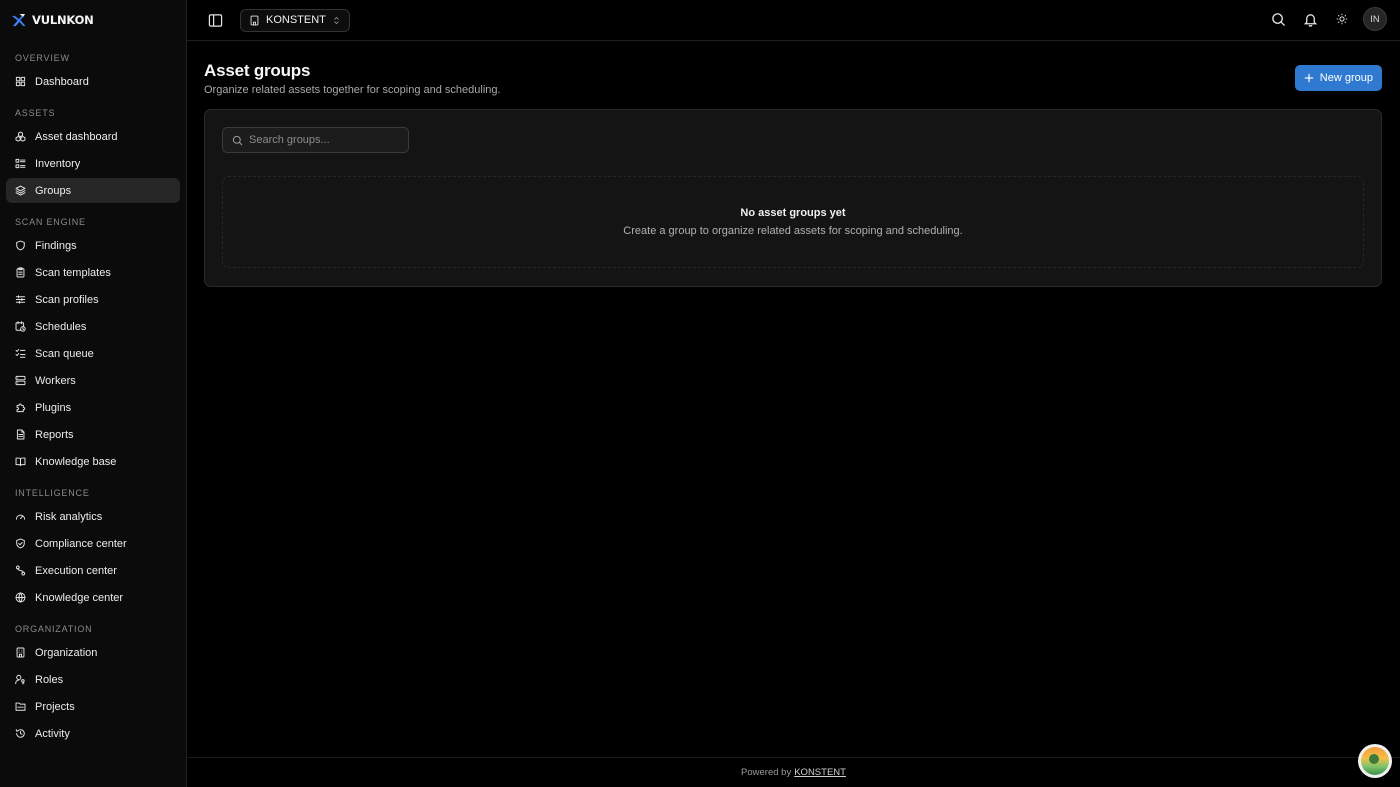 Image resolution: width=1400 pixels, height=787 pixels. What do you see at coordinates (20, 733) in the screenshot?
I see `history-icon` at bounding box center [20, 733].